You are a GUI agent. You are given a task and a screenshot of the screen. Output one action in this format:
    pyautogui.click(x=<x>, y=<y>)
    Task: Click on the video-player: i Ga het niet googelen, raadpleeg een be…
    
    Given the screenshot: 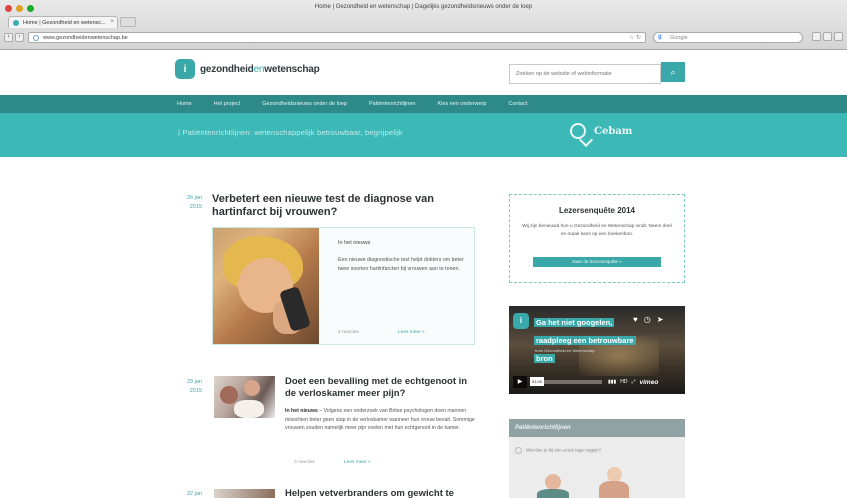 What is the action you would take?
    pyautogui.click(x=597, y=350)
    